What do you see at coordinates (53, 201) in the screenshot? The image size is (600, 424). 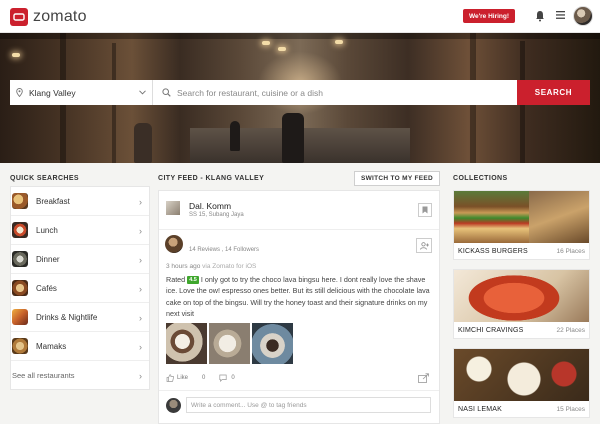 I see `quick-search-label: Breakfast` at bounding box center [53, 201].